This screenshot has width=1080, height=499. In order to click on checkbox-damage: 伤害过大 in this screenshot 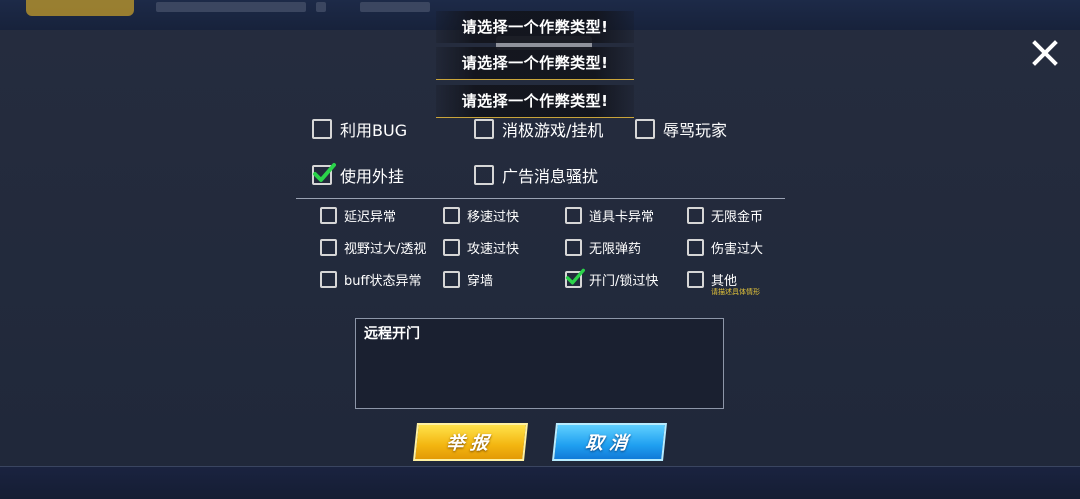, I will do `click(725, 247)`.